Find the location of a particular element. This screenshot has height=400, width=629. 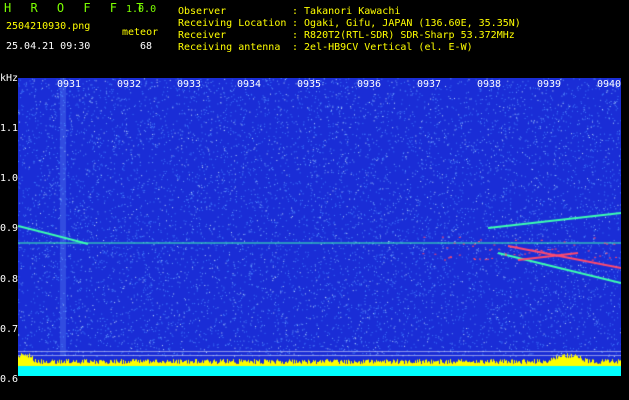

app-version: 1.0.0 is located at coordinates (141, 9).